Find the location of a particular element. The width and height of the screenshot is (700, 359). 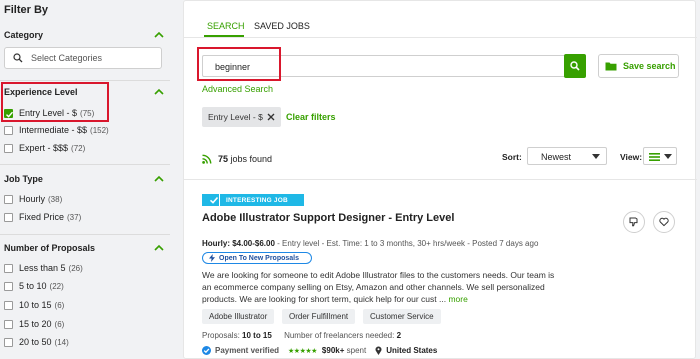

verified-icon is located at coordinates (206, 350).